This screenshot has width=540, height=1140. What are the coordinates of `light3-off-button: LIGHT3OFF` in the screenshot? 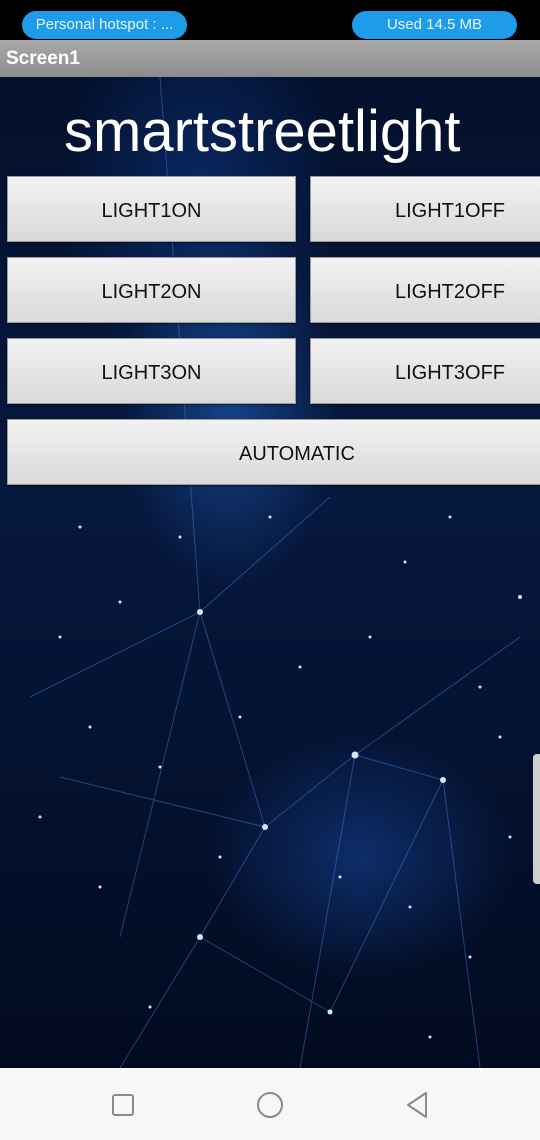 It's located at (425, 371).